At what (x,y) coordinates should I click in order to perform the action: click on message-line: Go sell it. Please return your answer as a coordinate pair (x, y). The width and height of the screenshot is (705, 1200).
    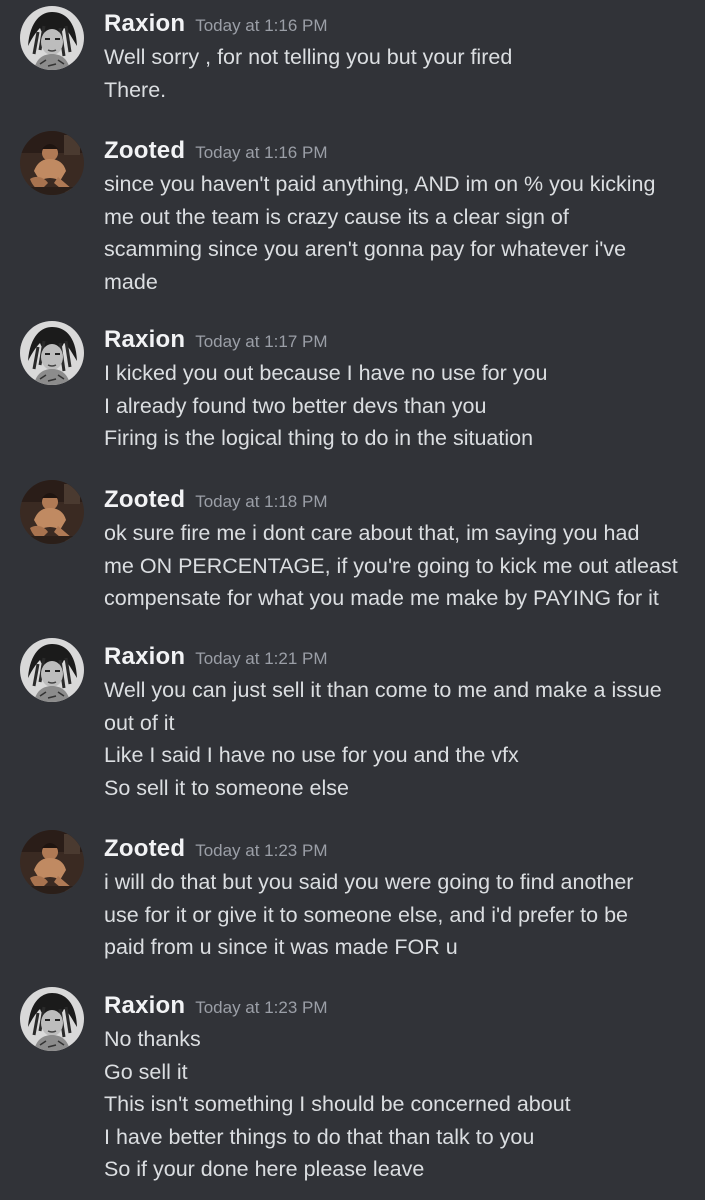
    Looking at the image, I should click on (146, 1071).